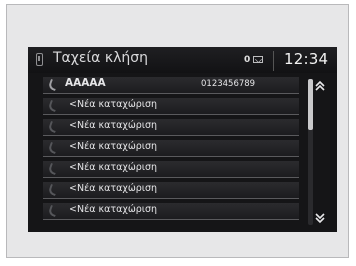  I want to click on scrollbar, so click(310, 152).